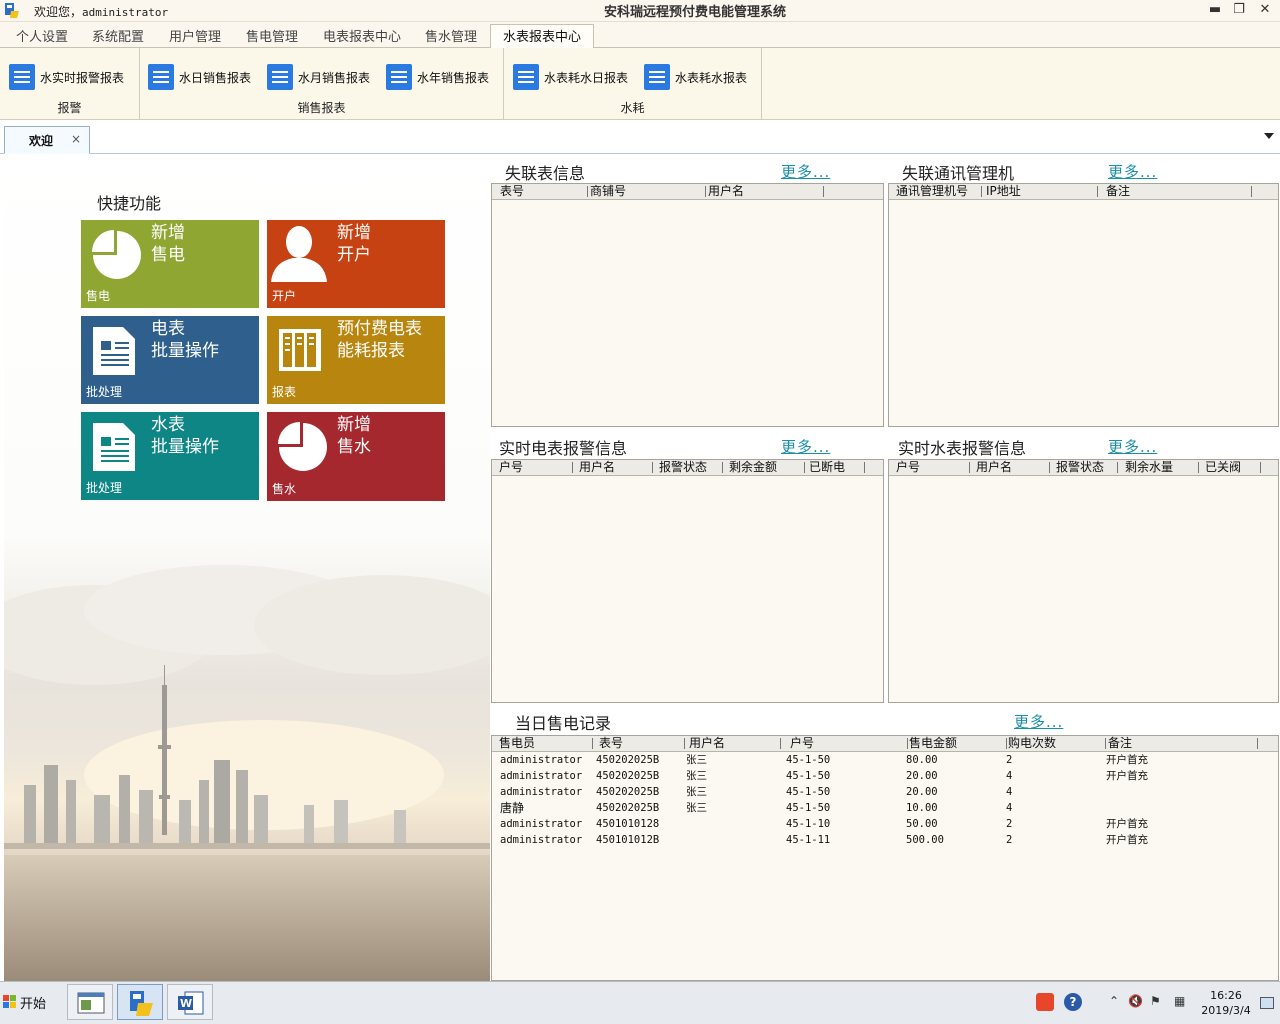 This screenshot has height=1024, width=1280. What do you see at coordinates (563, 723) in the screenshot?
I see `panel-title: 当日售电记录` at bounding box center [563, 723].